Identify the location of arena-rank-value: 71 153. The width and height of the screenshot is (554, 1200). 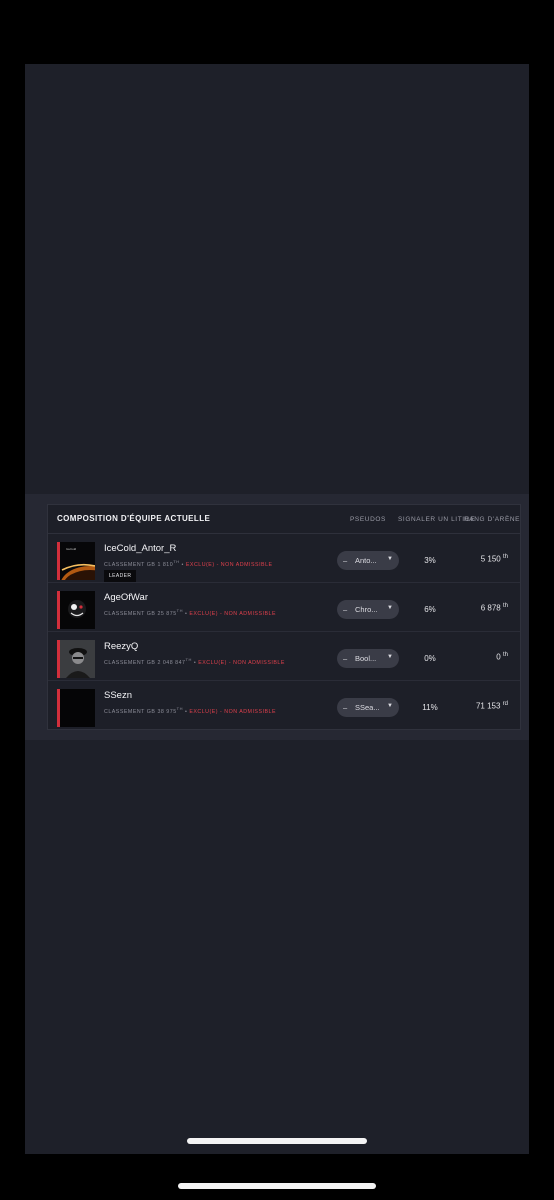
(488, 706).